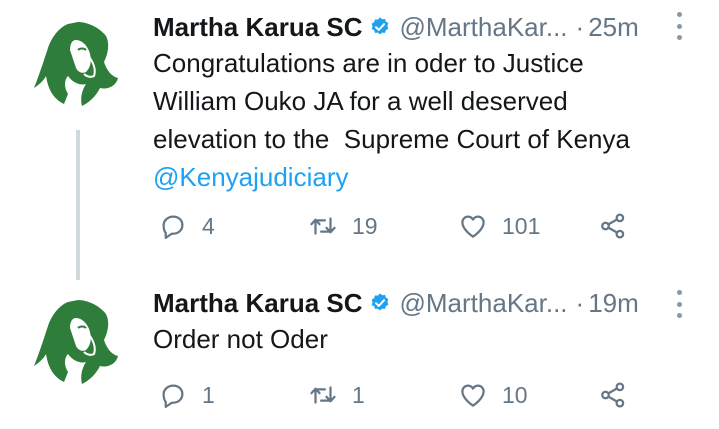 Image resolution: width=719 pixels, height=429 pixels. Describe the element at coordinates (240, 339) in the screenshot. I see `tweet-text-line: Order not Oder` at that location.